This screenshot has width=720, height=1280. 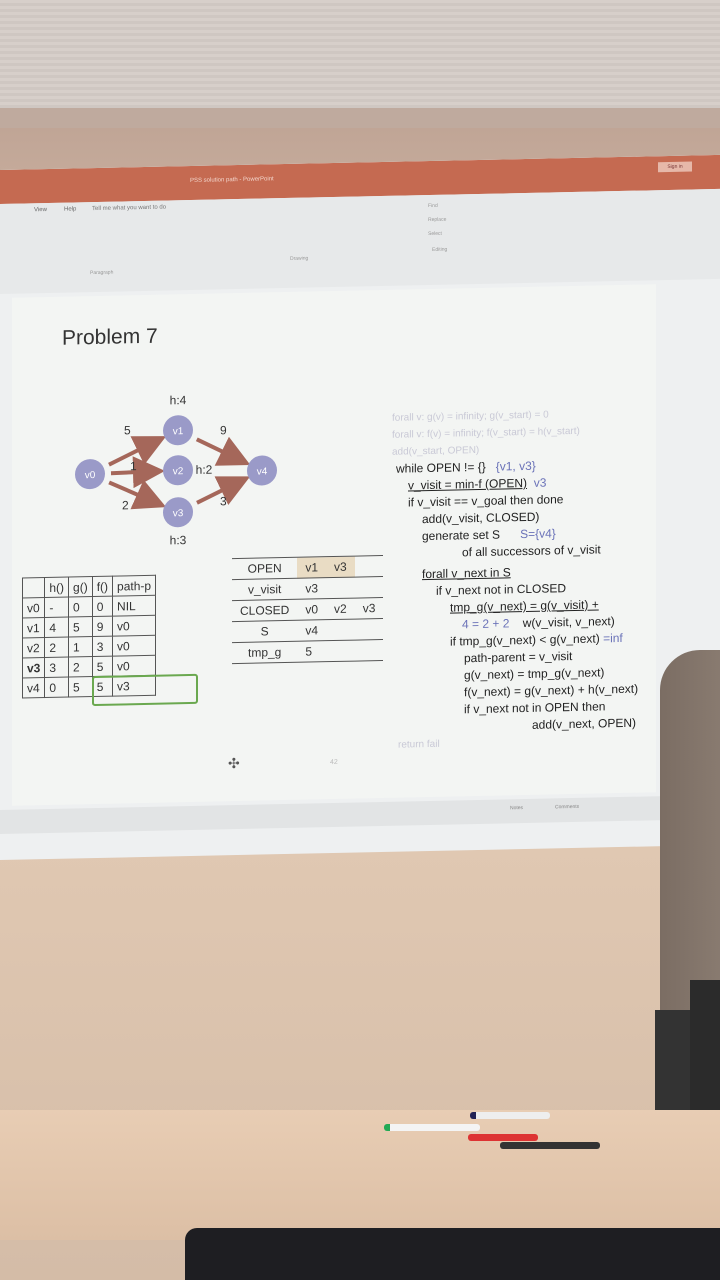 What do you see at coordinates (452, 1254) in the screenshot?
I see `seat-back` at bounding box center [452, 1254].